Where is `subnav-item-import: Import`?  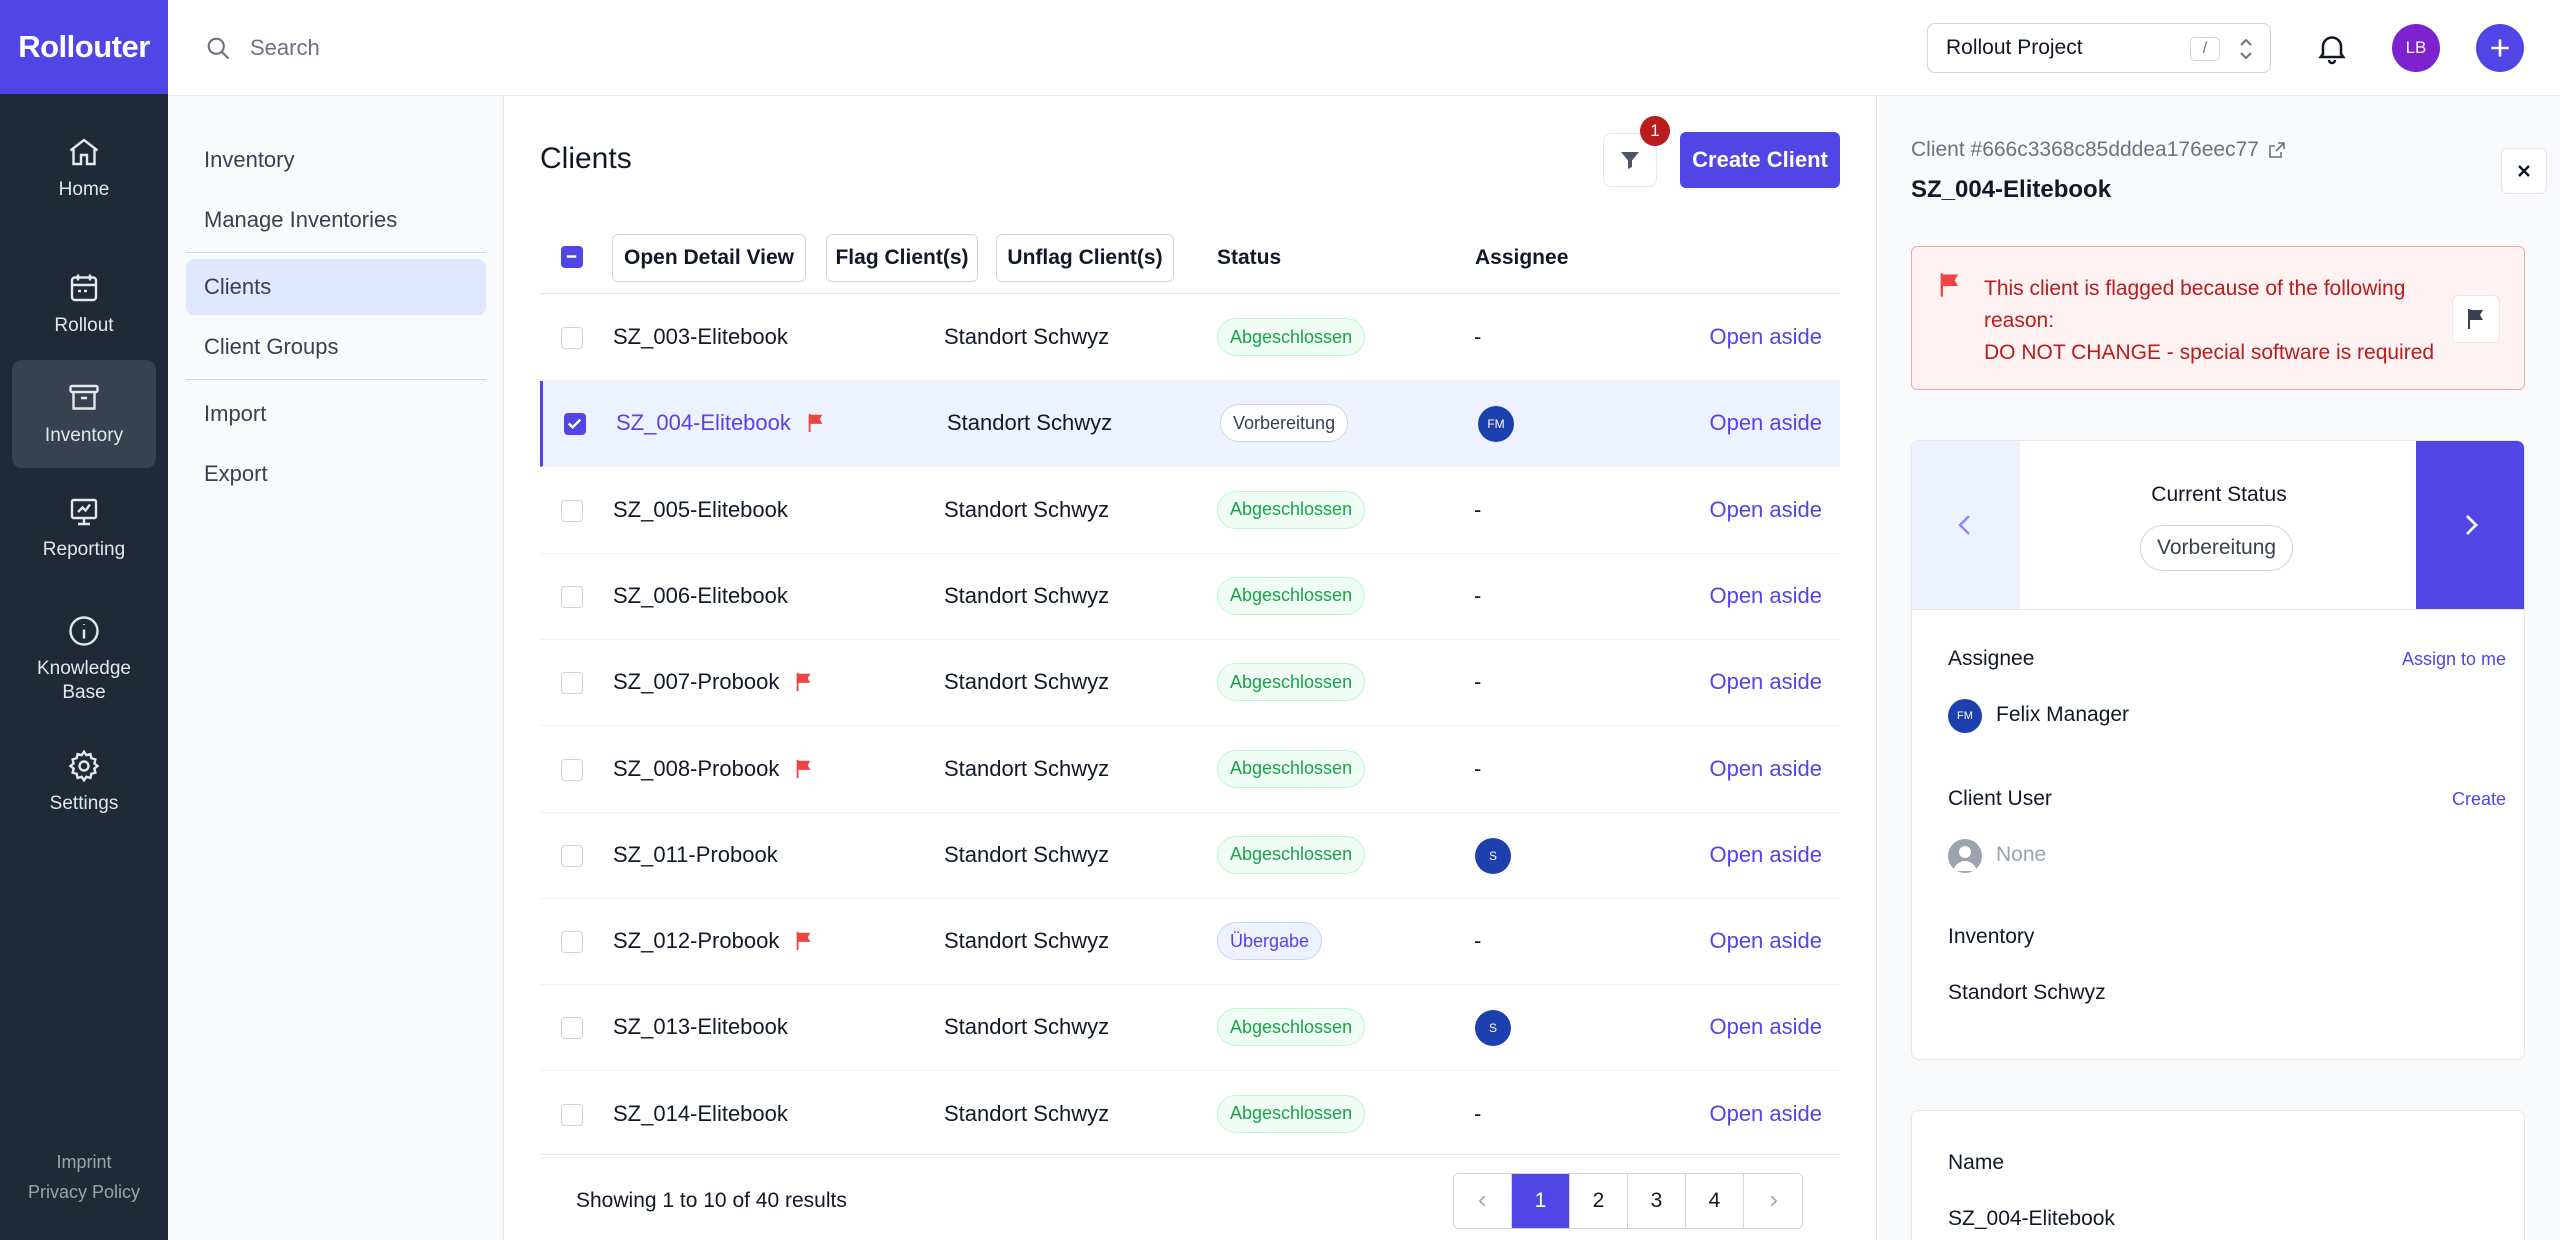
subnav-item-import: Import is located at coordinates (336, 414).